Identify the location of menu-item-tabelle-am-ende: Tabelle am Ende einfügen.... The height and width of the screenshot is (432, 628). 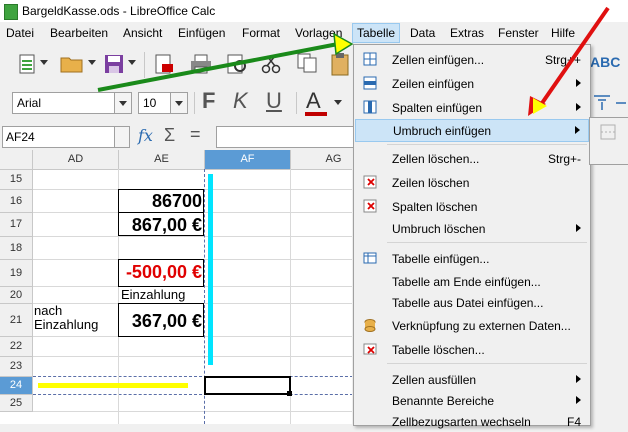
(472, 281).